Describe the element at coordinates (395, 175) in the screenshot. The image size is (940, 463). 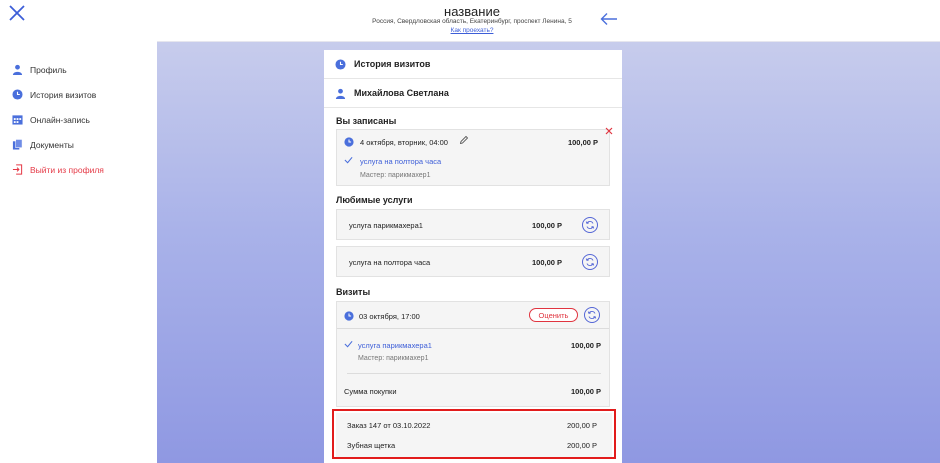
I see `booking-master: Мастер: парикмахер1` at that location.